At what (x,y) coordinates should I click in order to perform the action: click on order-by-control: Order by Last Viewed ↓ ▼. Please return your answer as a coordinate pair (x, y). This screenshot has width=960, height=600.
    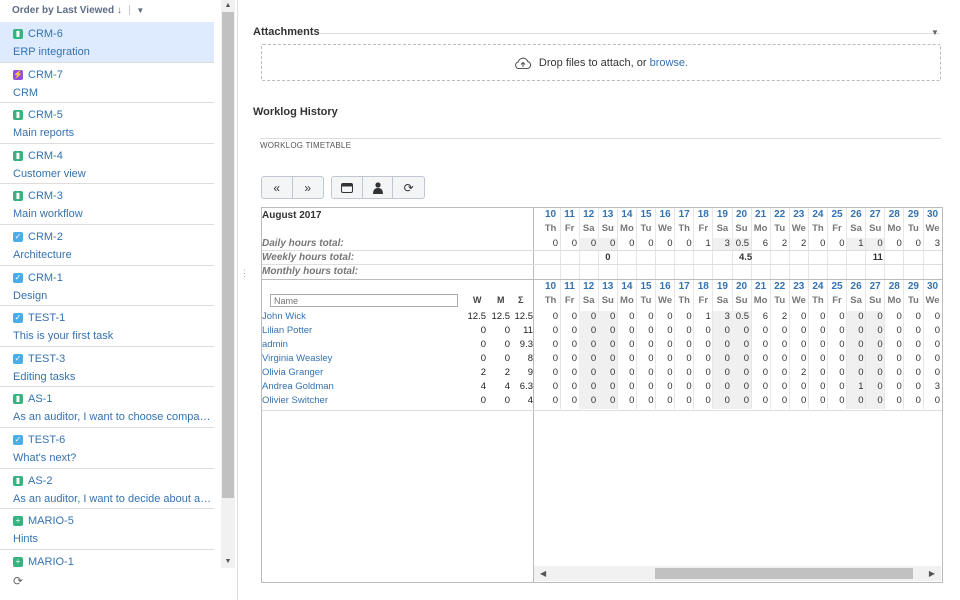
    Looking at the image, I should click on (107, 11).